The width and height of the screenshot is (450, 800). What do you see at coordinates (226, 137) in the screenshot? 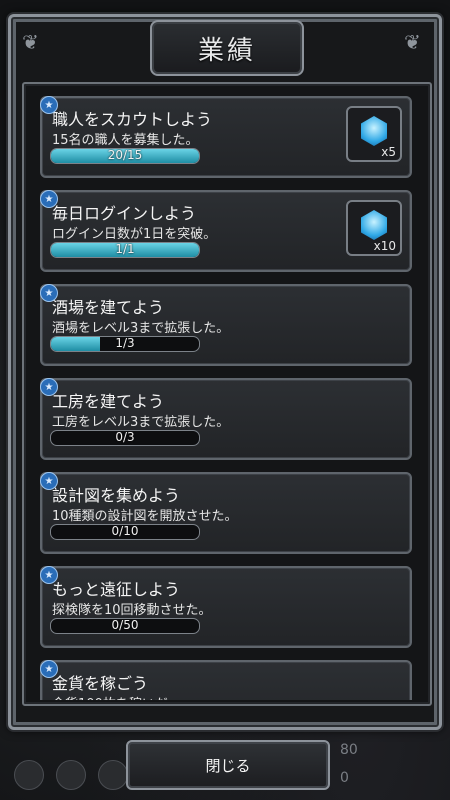
I see `achievement-card: 職人をスカウトしよう 15名の職人を募集した。 20/15 ★ x5` at bounding box center [226, 137].